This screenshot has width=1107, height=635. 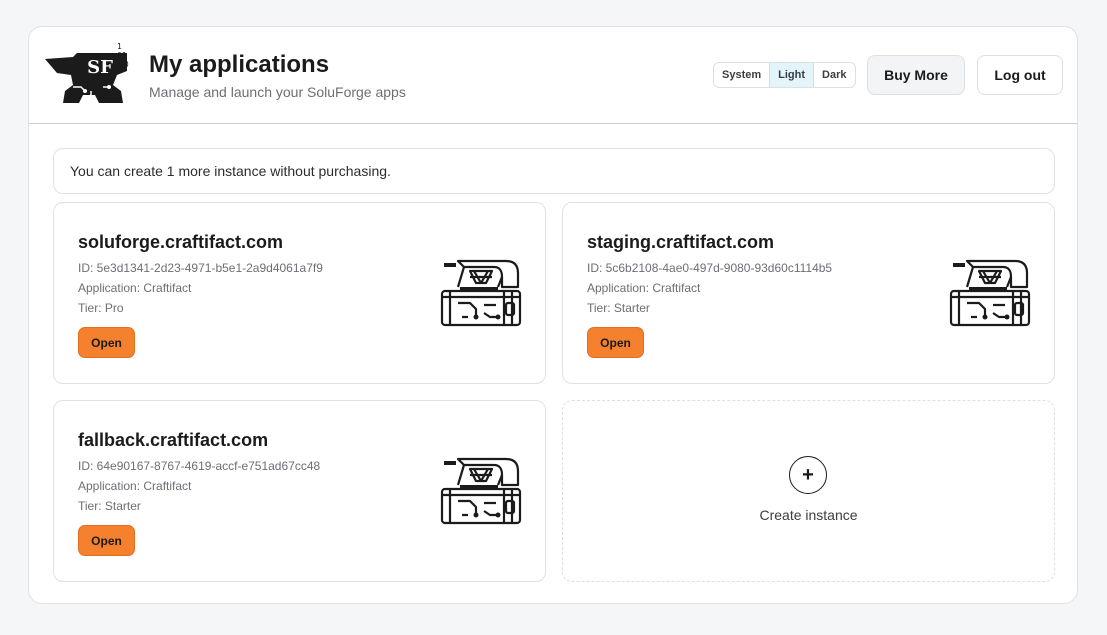 What do you see at coordinates (710, 268) in the screenshot?
I see `instance-id: ID: 5c6b2108-4ae0-497d-9080-93d60c1114b5` at bounding box center [710, 268].